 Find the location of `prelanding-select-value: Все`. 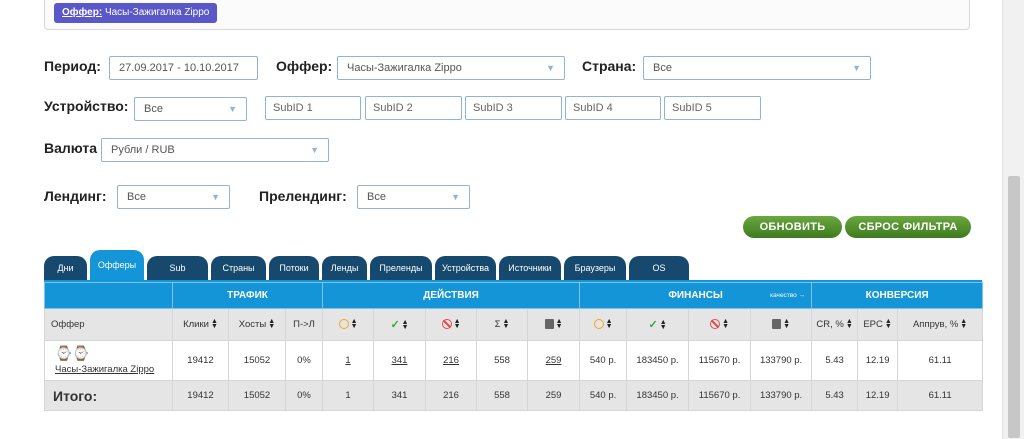

prelanding-select-value: Все is located at coordinates (376, 197).